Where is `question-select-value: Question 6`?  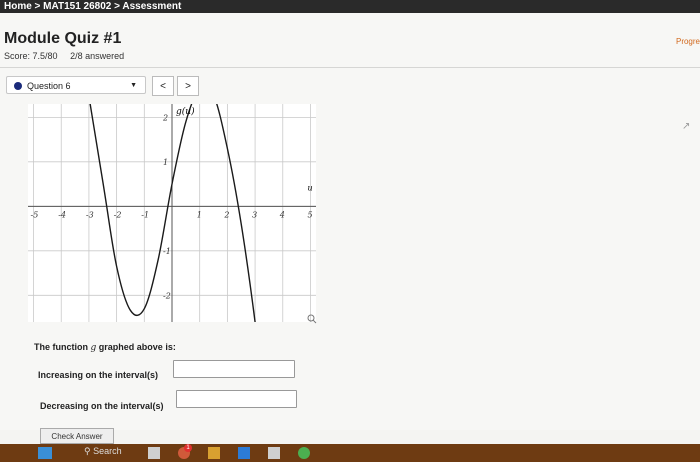
question-select-value: Question 6 is located at coordinates (49, 86).